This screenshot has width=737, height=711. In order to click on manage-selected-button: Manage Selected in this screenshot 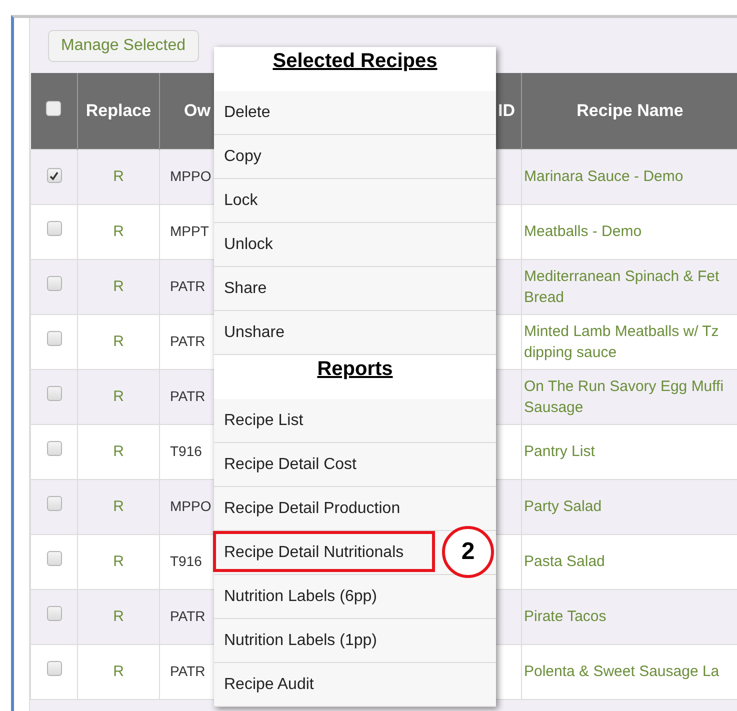, I will do `click(123, 46)`.